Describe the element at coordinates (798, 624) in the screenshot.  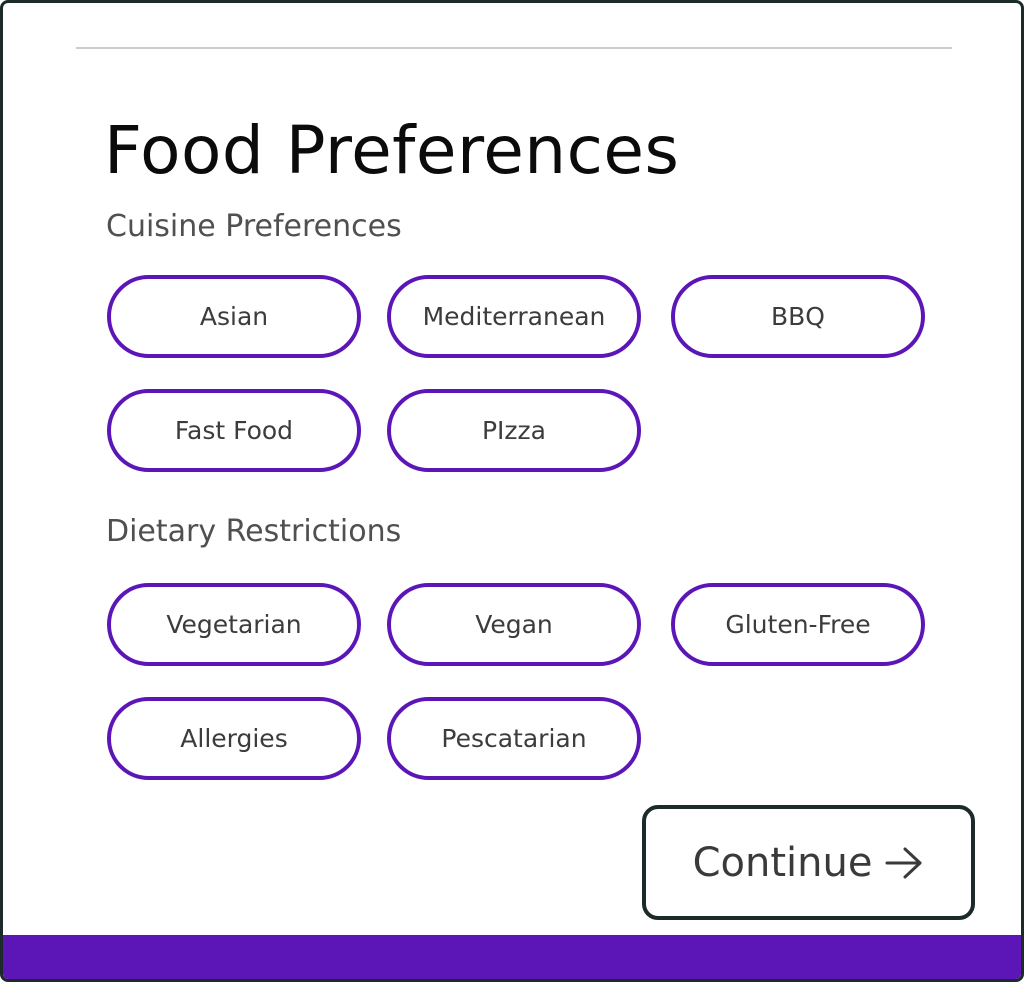
I see `chip-dietary-gluten-free: Gluten-Free` at that location.